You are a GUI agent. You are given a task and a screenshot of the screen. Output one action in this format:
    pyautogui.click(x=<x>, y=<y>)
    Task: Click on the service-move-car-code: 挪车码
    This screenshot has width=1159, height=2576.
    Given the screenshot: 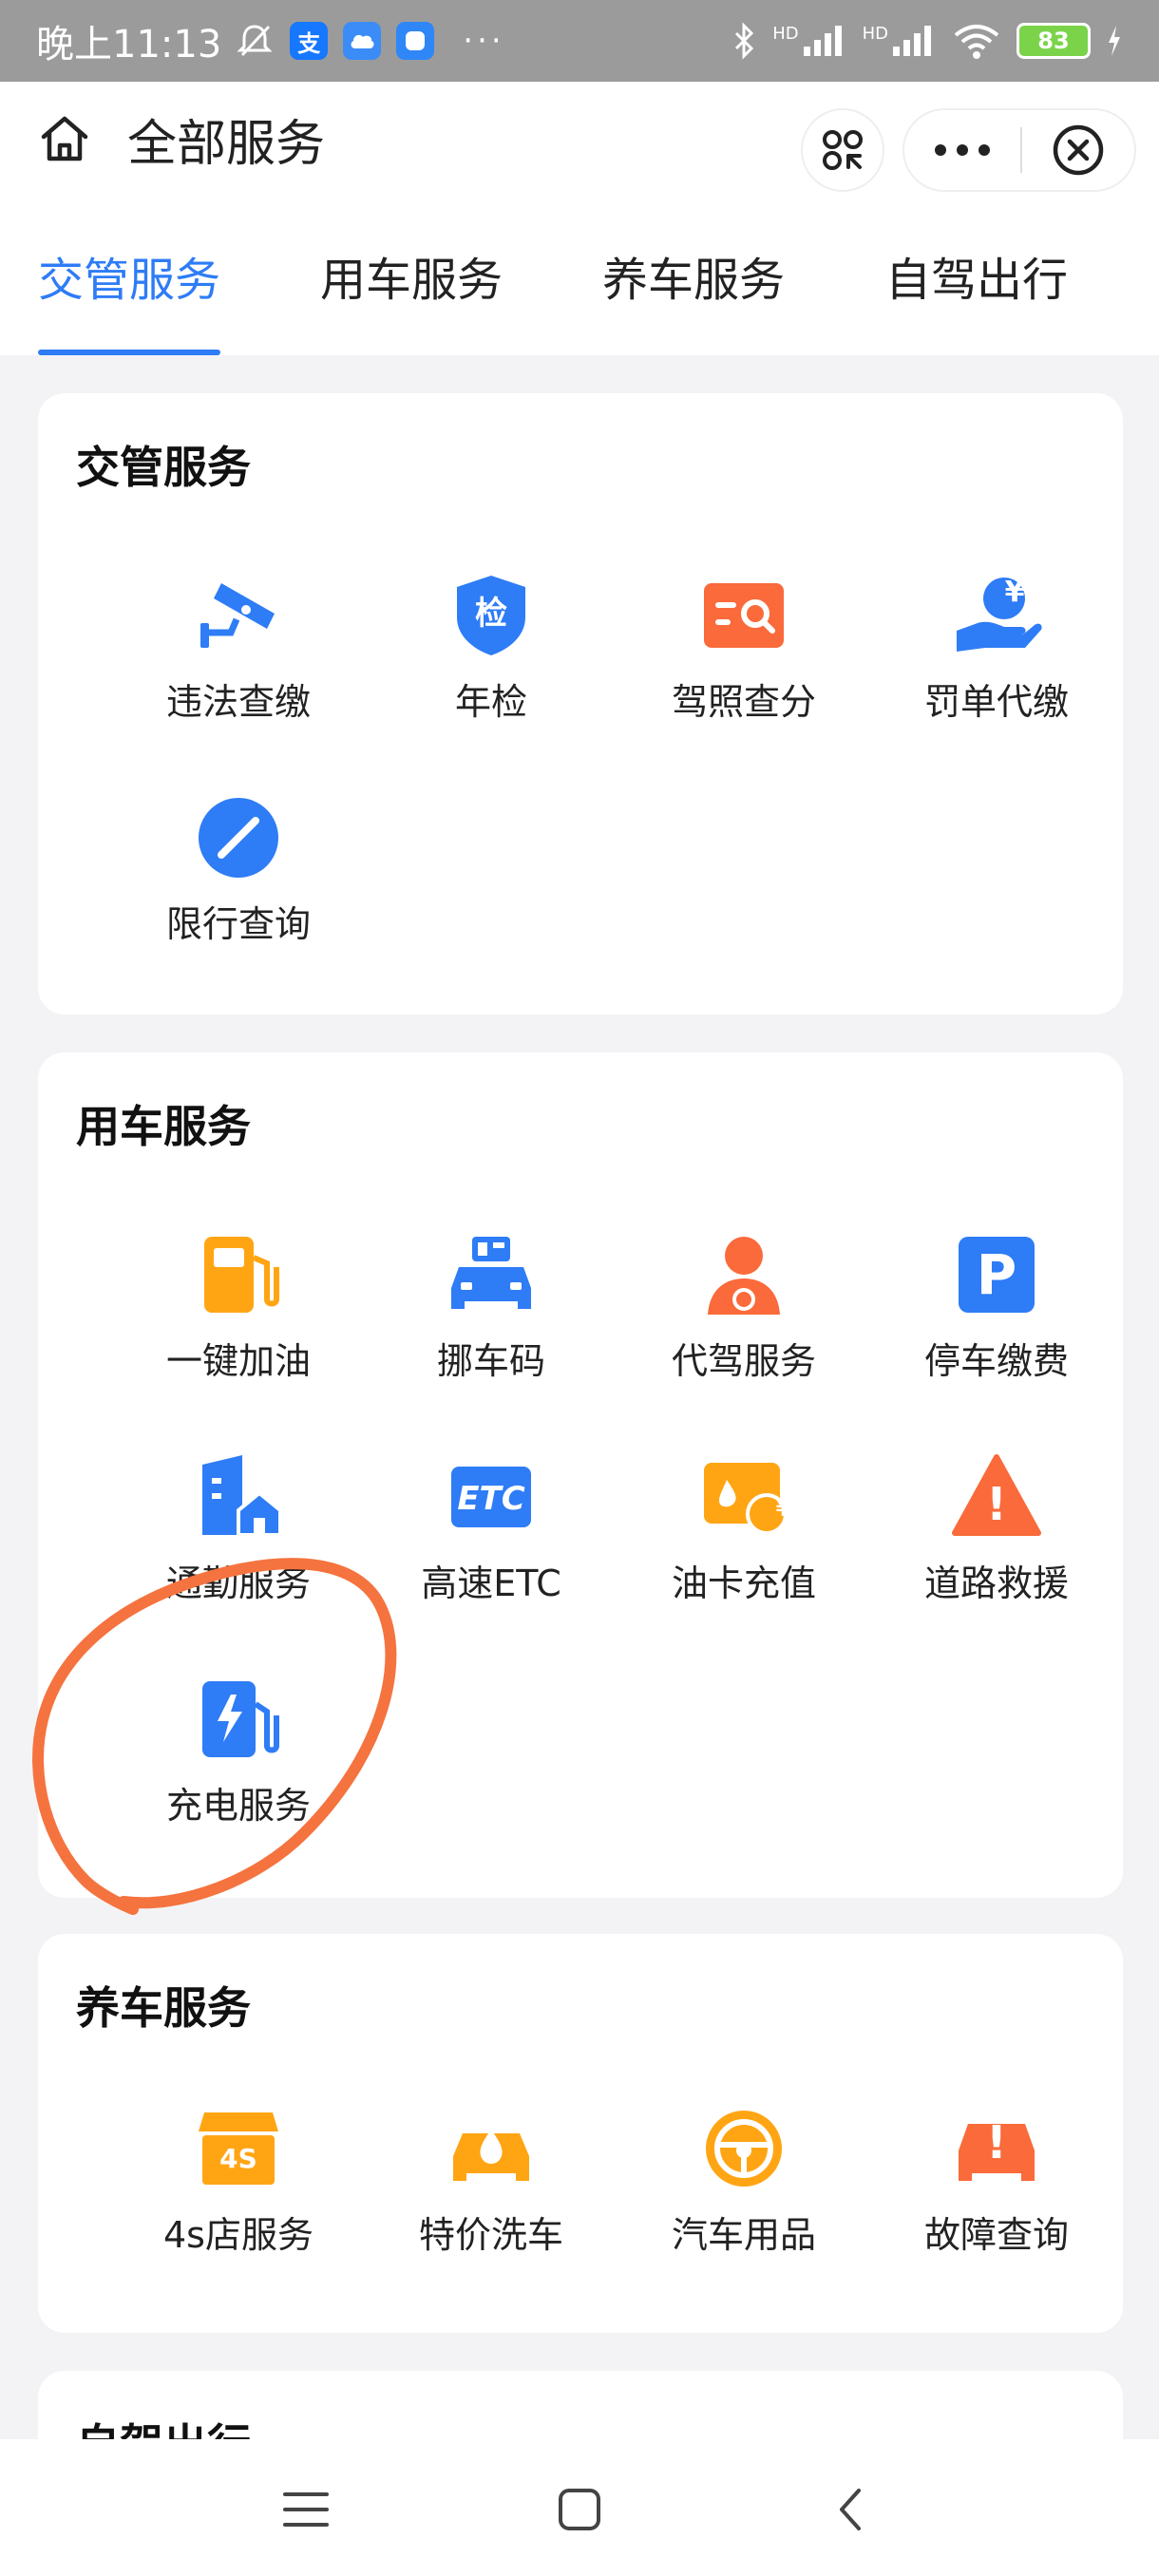 What is the action you would take?
    pyautogui.click(x=491, y=1306)
    